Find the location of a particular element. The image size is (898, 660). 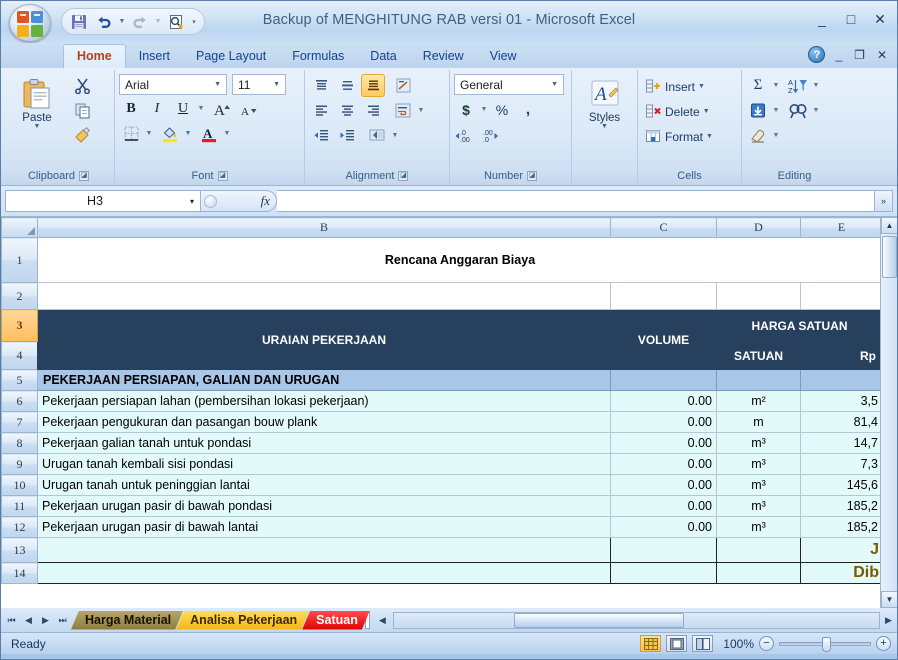

alignment-dialog-launcher: ◪ is located at coordinates (403, 176).